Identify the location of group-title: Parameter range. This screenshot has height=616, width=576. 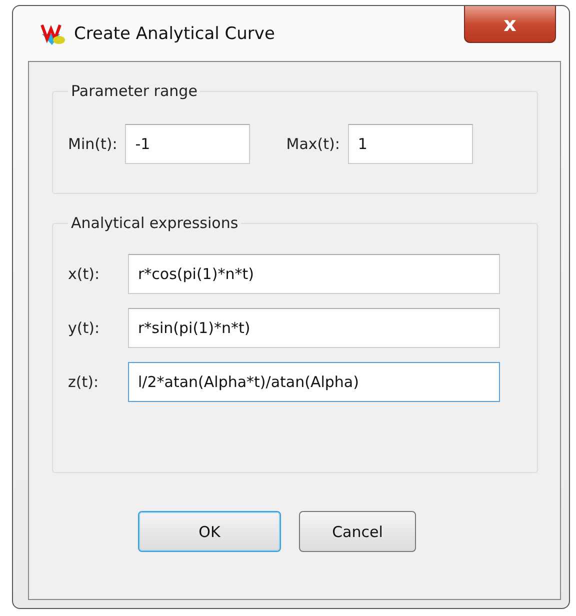
(134, 91).